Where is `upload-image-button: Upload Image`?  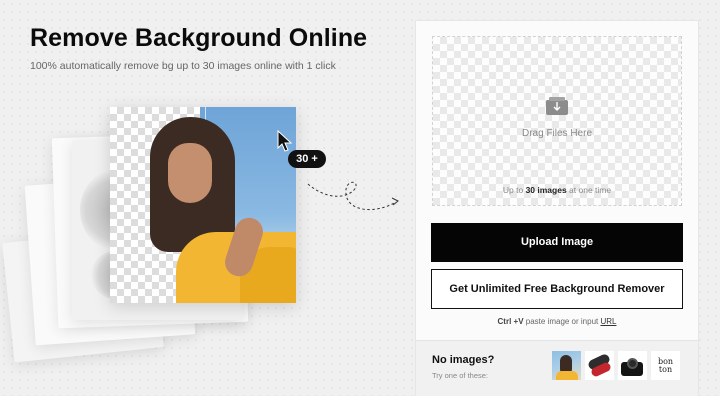
upload-image-button: Upload Image is located at coordinates (557, 242).